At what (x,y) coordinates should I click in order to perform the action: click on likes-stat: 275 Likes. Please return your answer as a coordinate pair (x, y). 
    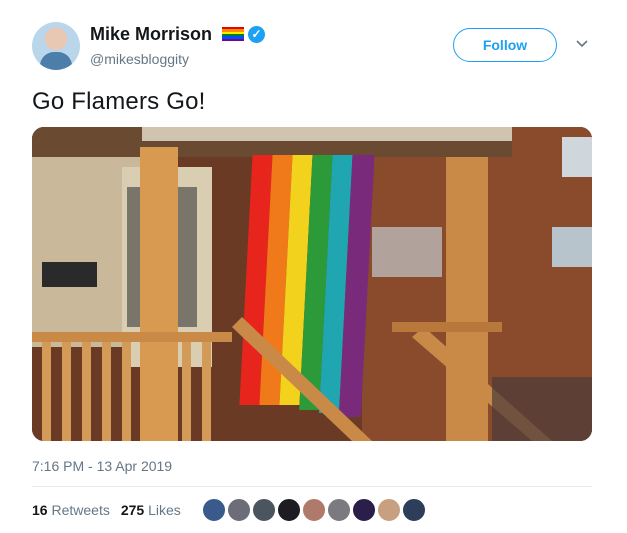
    Looking at the image, I should click on (151, 510).